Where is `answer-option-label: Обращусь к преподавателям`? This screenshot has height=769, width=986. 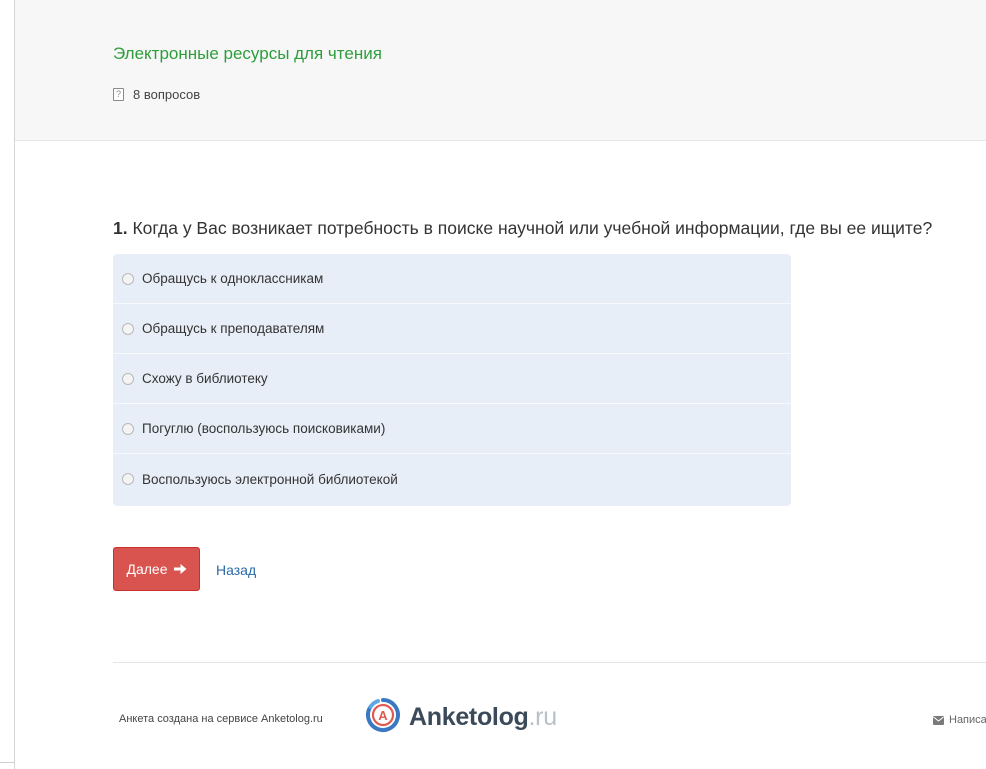
answer-option-label: Обращусь к преподавателям is located at coordinates (233, 328).